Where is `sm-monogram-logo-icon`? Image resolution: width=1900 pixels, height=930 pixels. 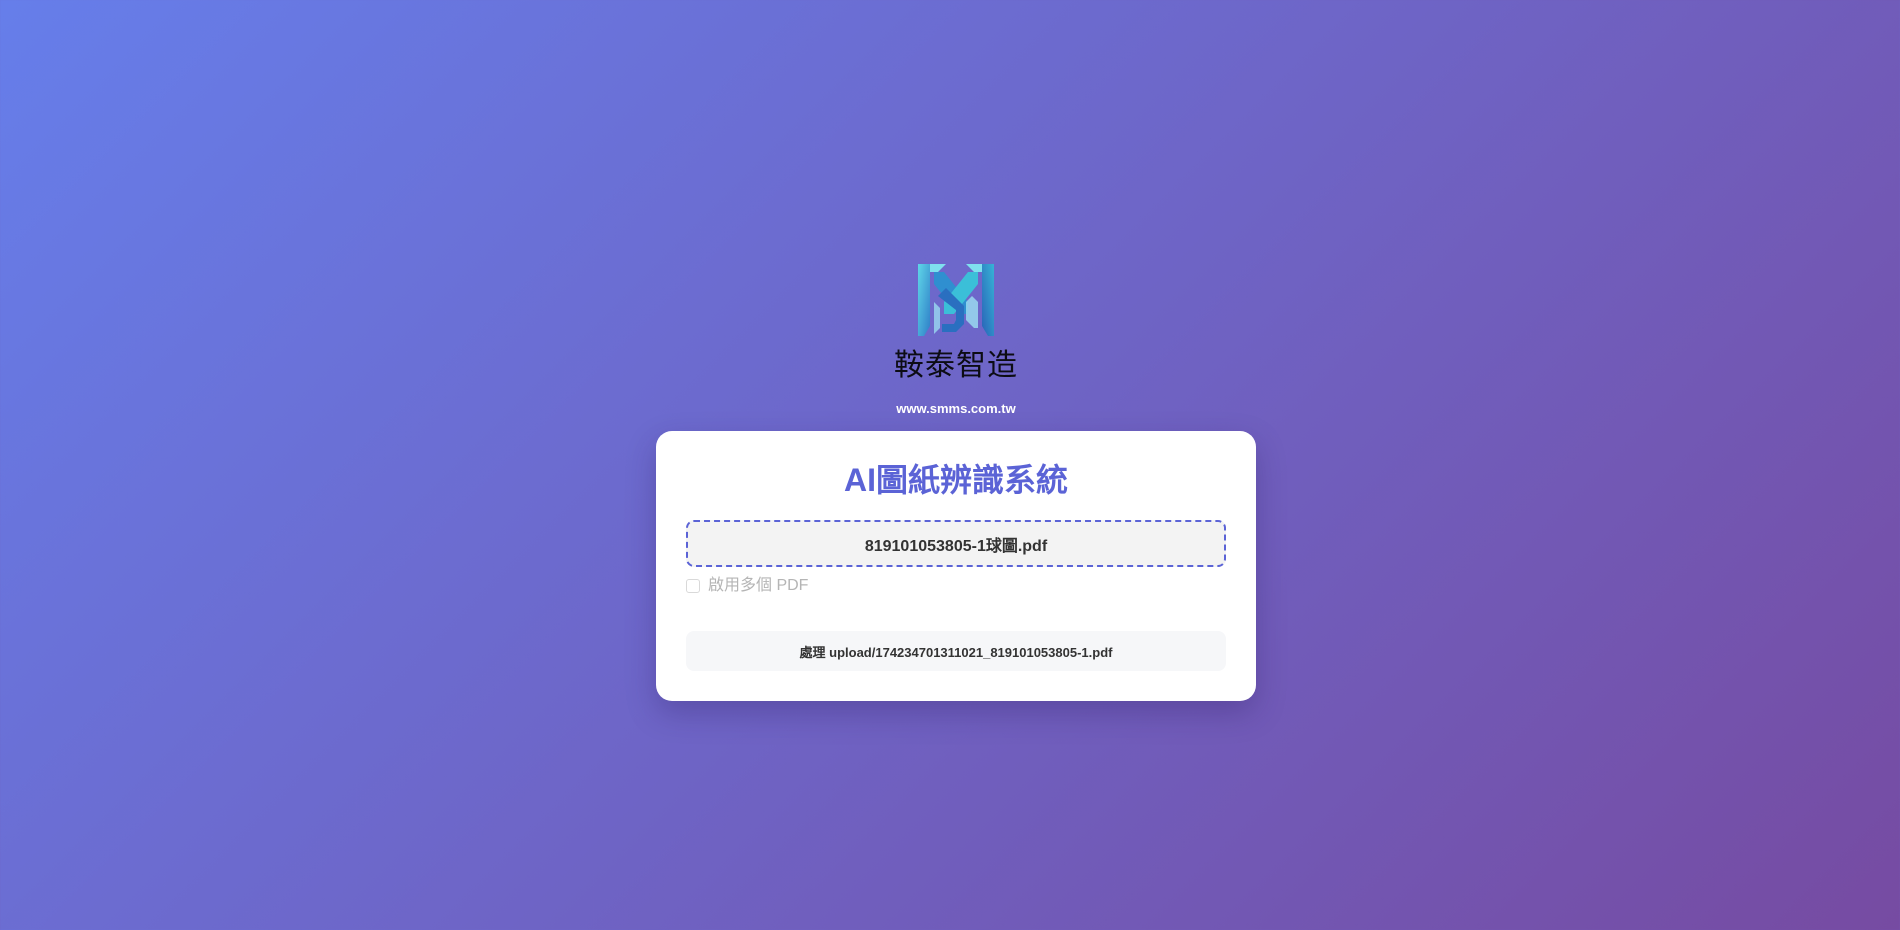 sm-monogram-logo-icon is located at coordinates (956, 300).